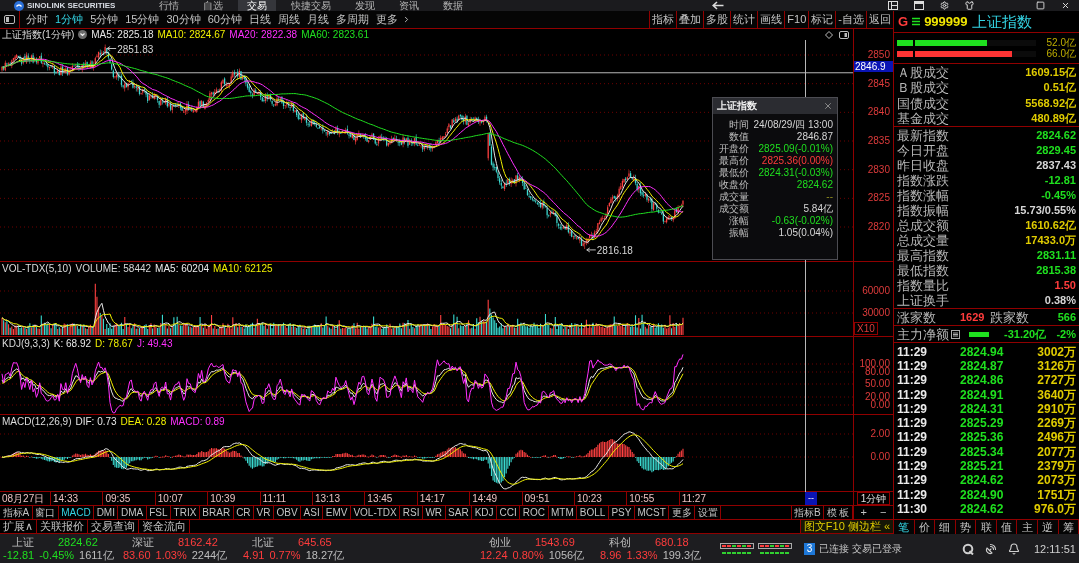  I want to click on panel-tab: 笔, so click(904, 527).